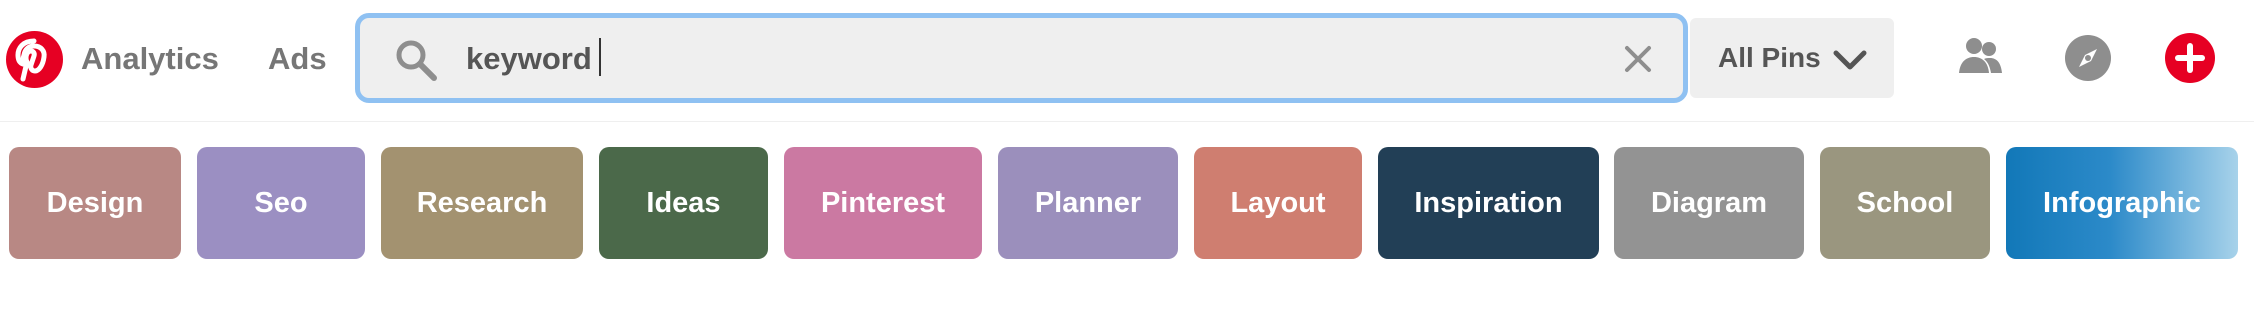 Image resolution: width=2254 pixels, height=316 pixels. What do you see at coordinates (95, 203) in the screenshot?
I see `tag-design: Design` at bounding box center [95, 203].